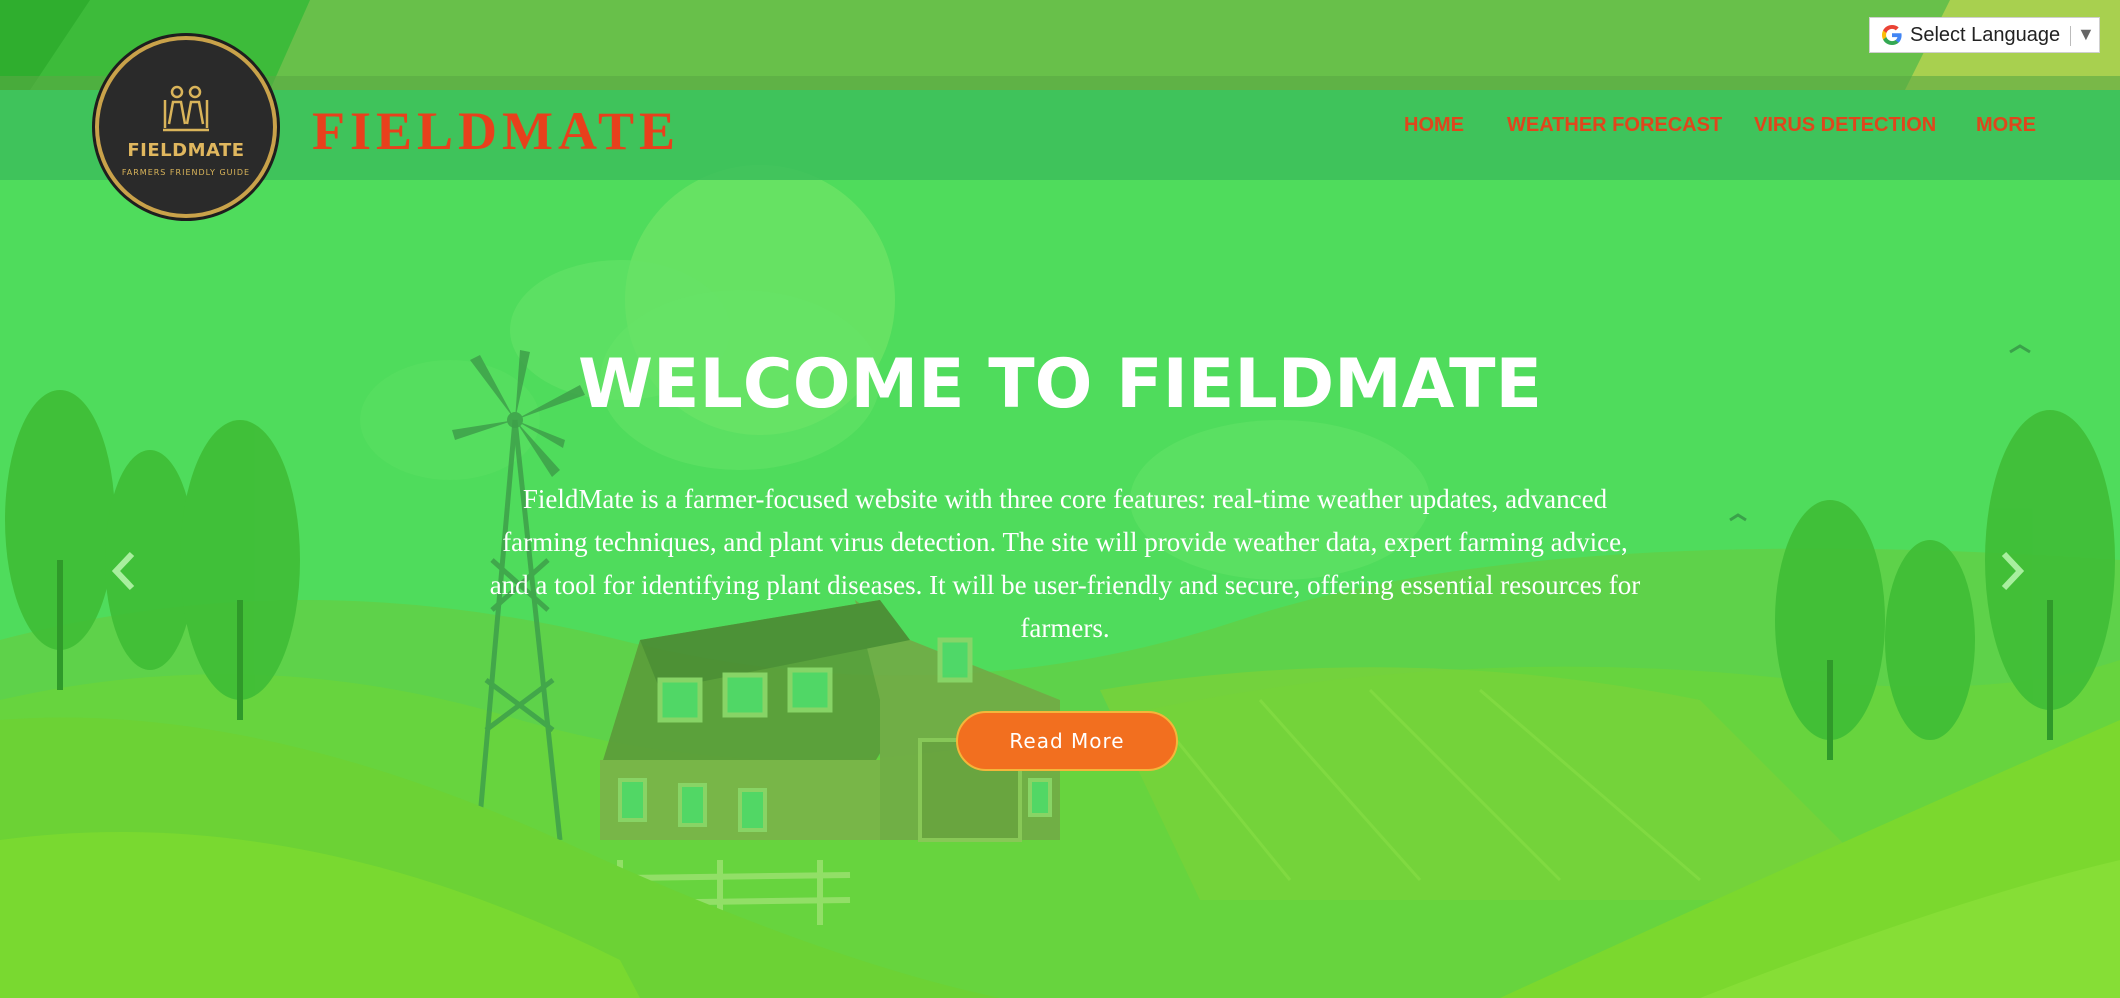 This screenshot has height=998, width=2120. Describe the element at coordinates (2086, 34) in the screenshot. I see `dropdown-arrow-icon: ▼` at that location.